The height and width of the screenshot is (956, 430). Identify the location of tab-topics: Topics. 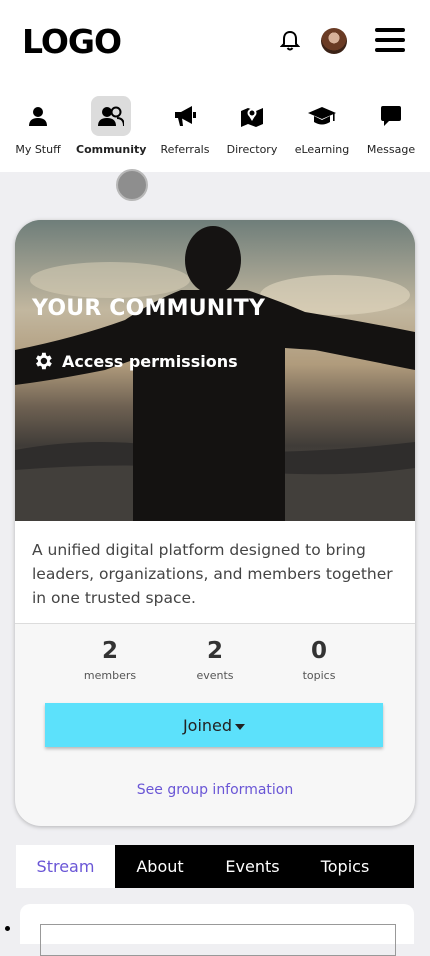
(345, 866).